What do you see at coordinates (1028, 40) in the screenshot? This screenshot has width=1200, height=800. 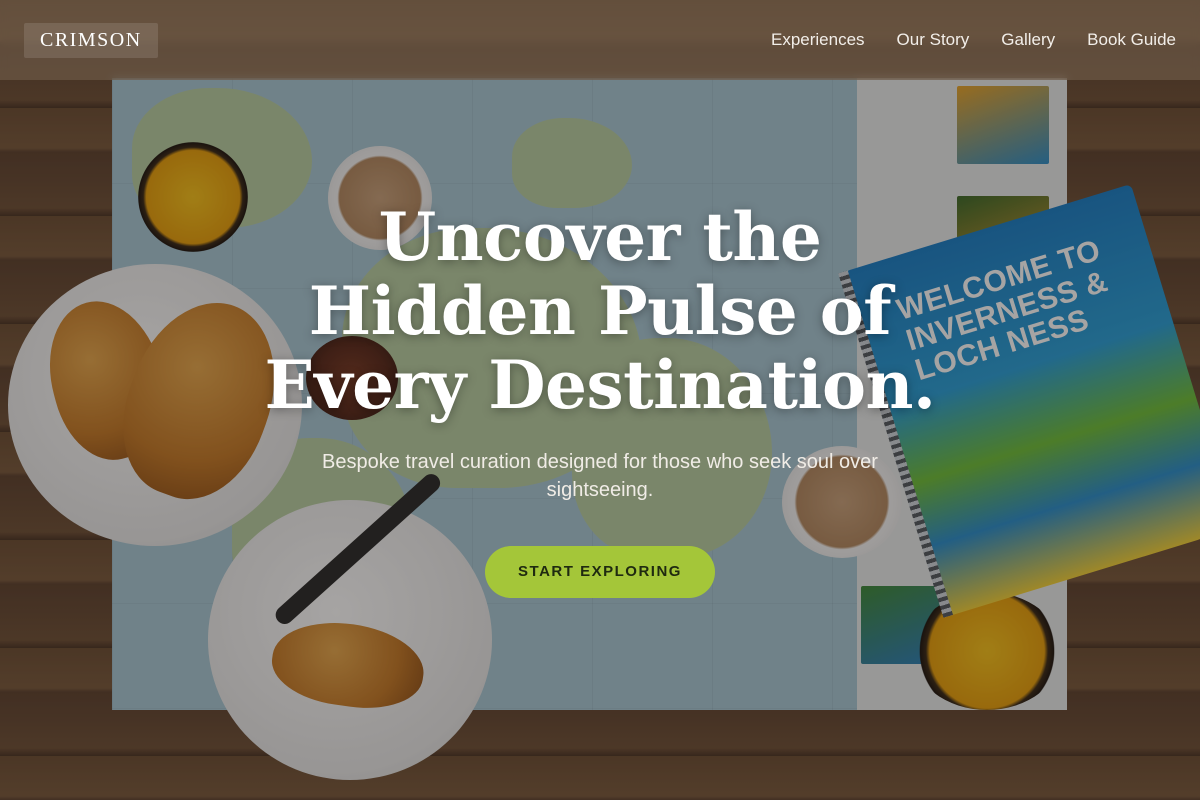 I see `nav-link-gallery: Gallery` at bounding box center [1028, 40].